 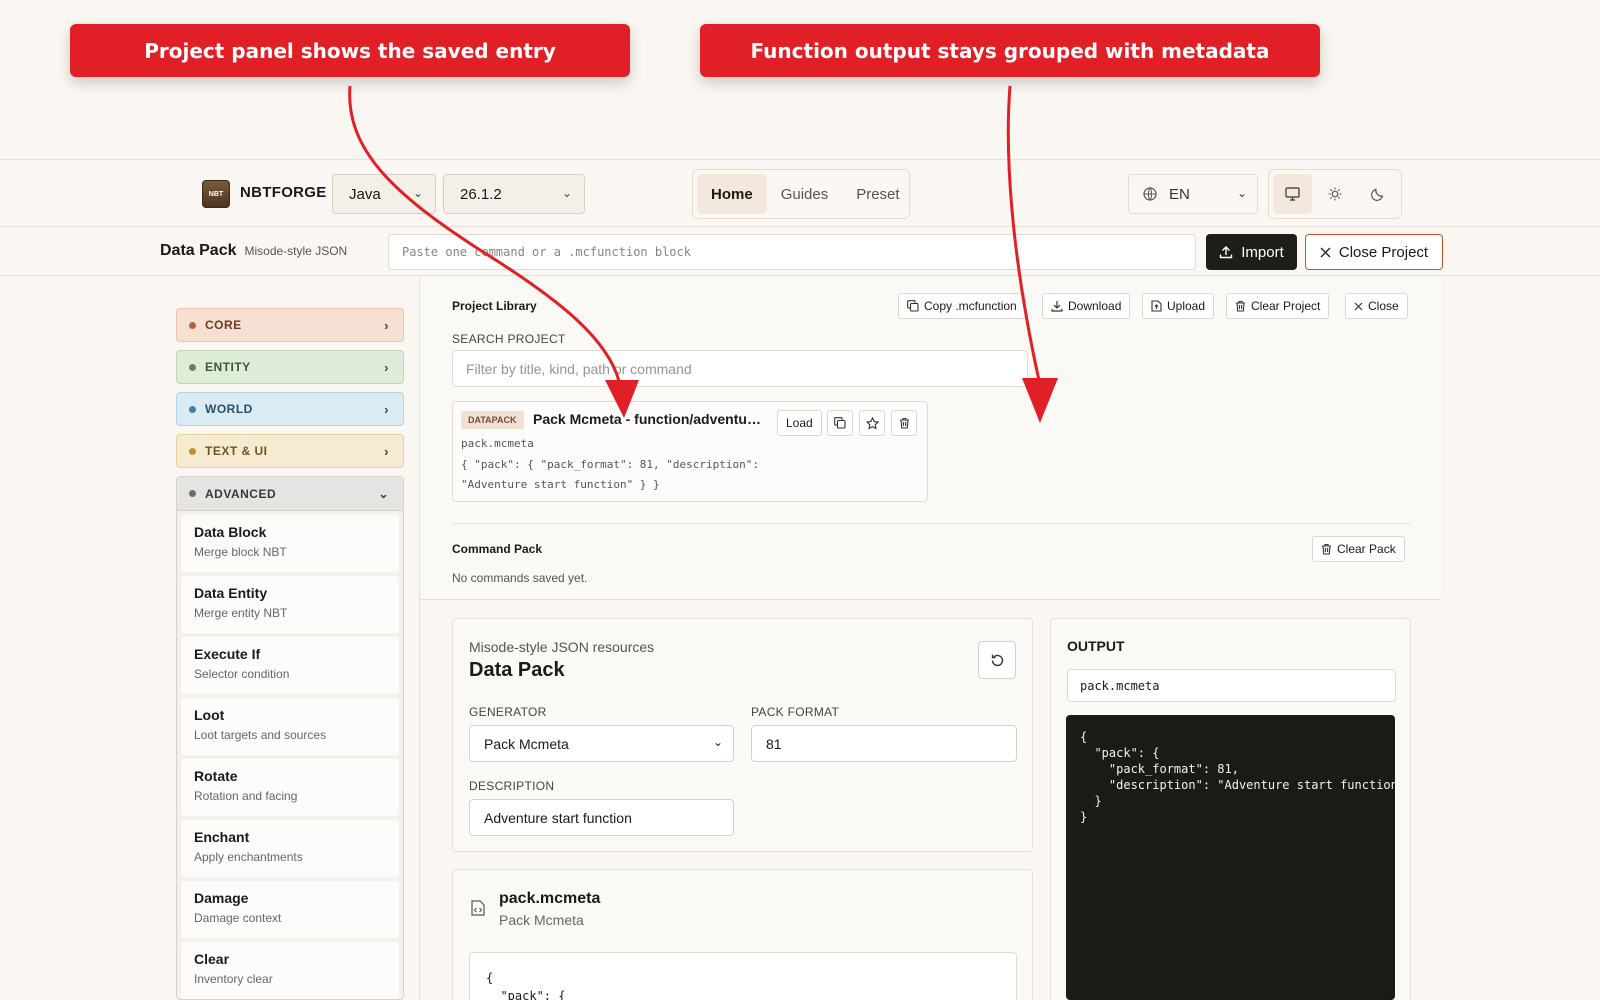 I want to click on version-select: 26.1.2 ⌄, so click(x=514, y=194).